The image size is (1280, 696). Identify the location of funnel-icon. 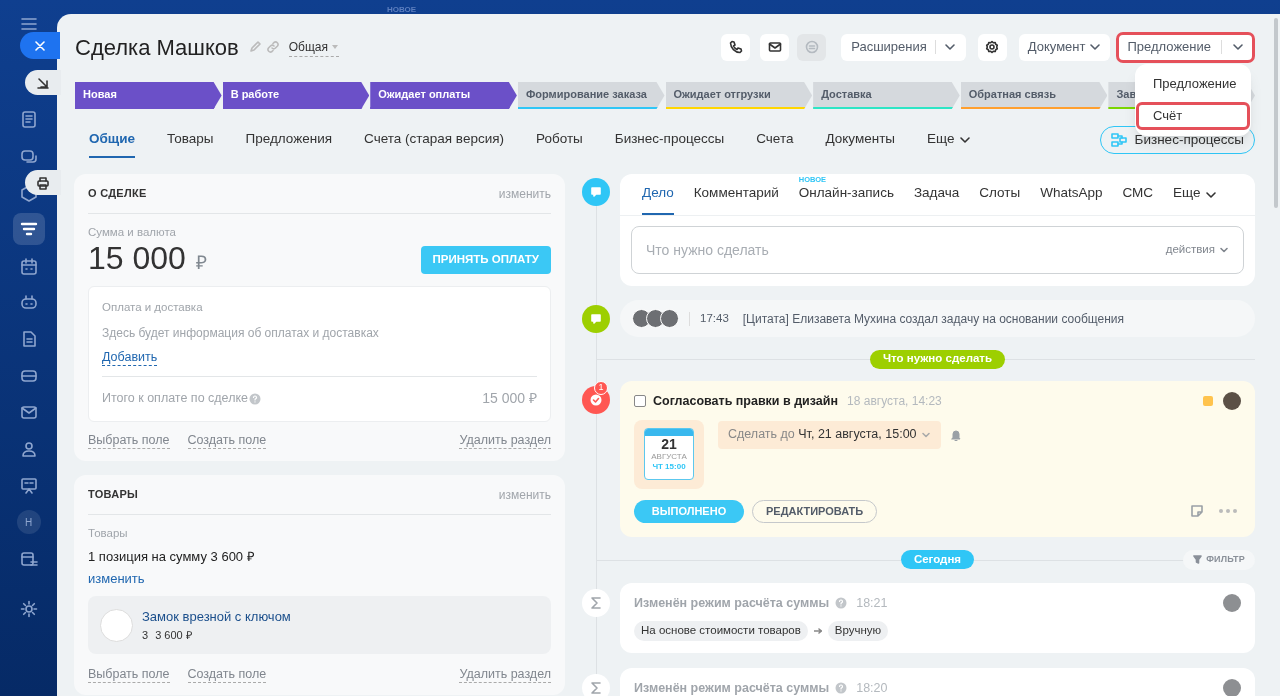
(28, 229).